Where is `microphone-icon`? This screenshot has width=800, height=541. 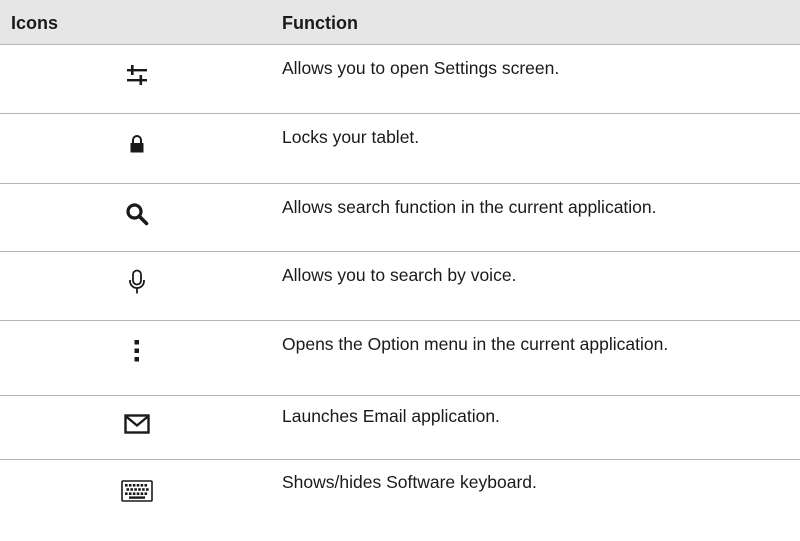
microphone-icon is located at coordinates (137, 282).